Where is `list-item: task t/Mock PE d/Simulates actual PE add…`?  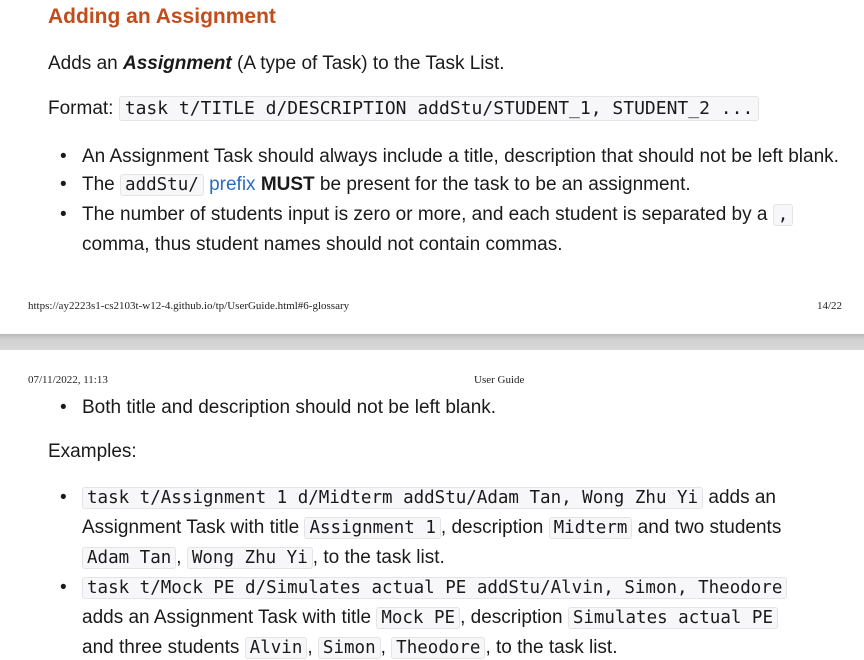
list-item: task t/Mock PE d/Simulates actual PE add… is located at coordinates (461, 616).